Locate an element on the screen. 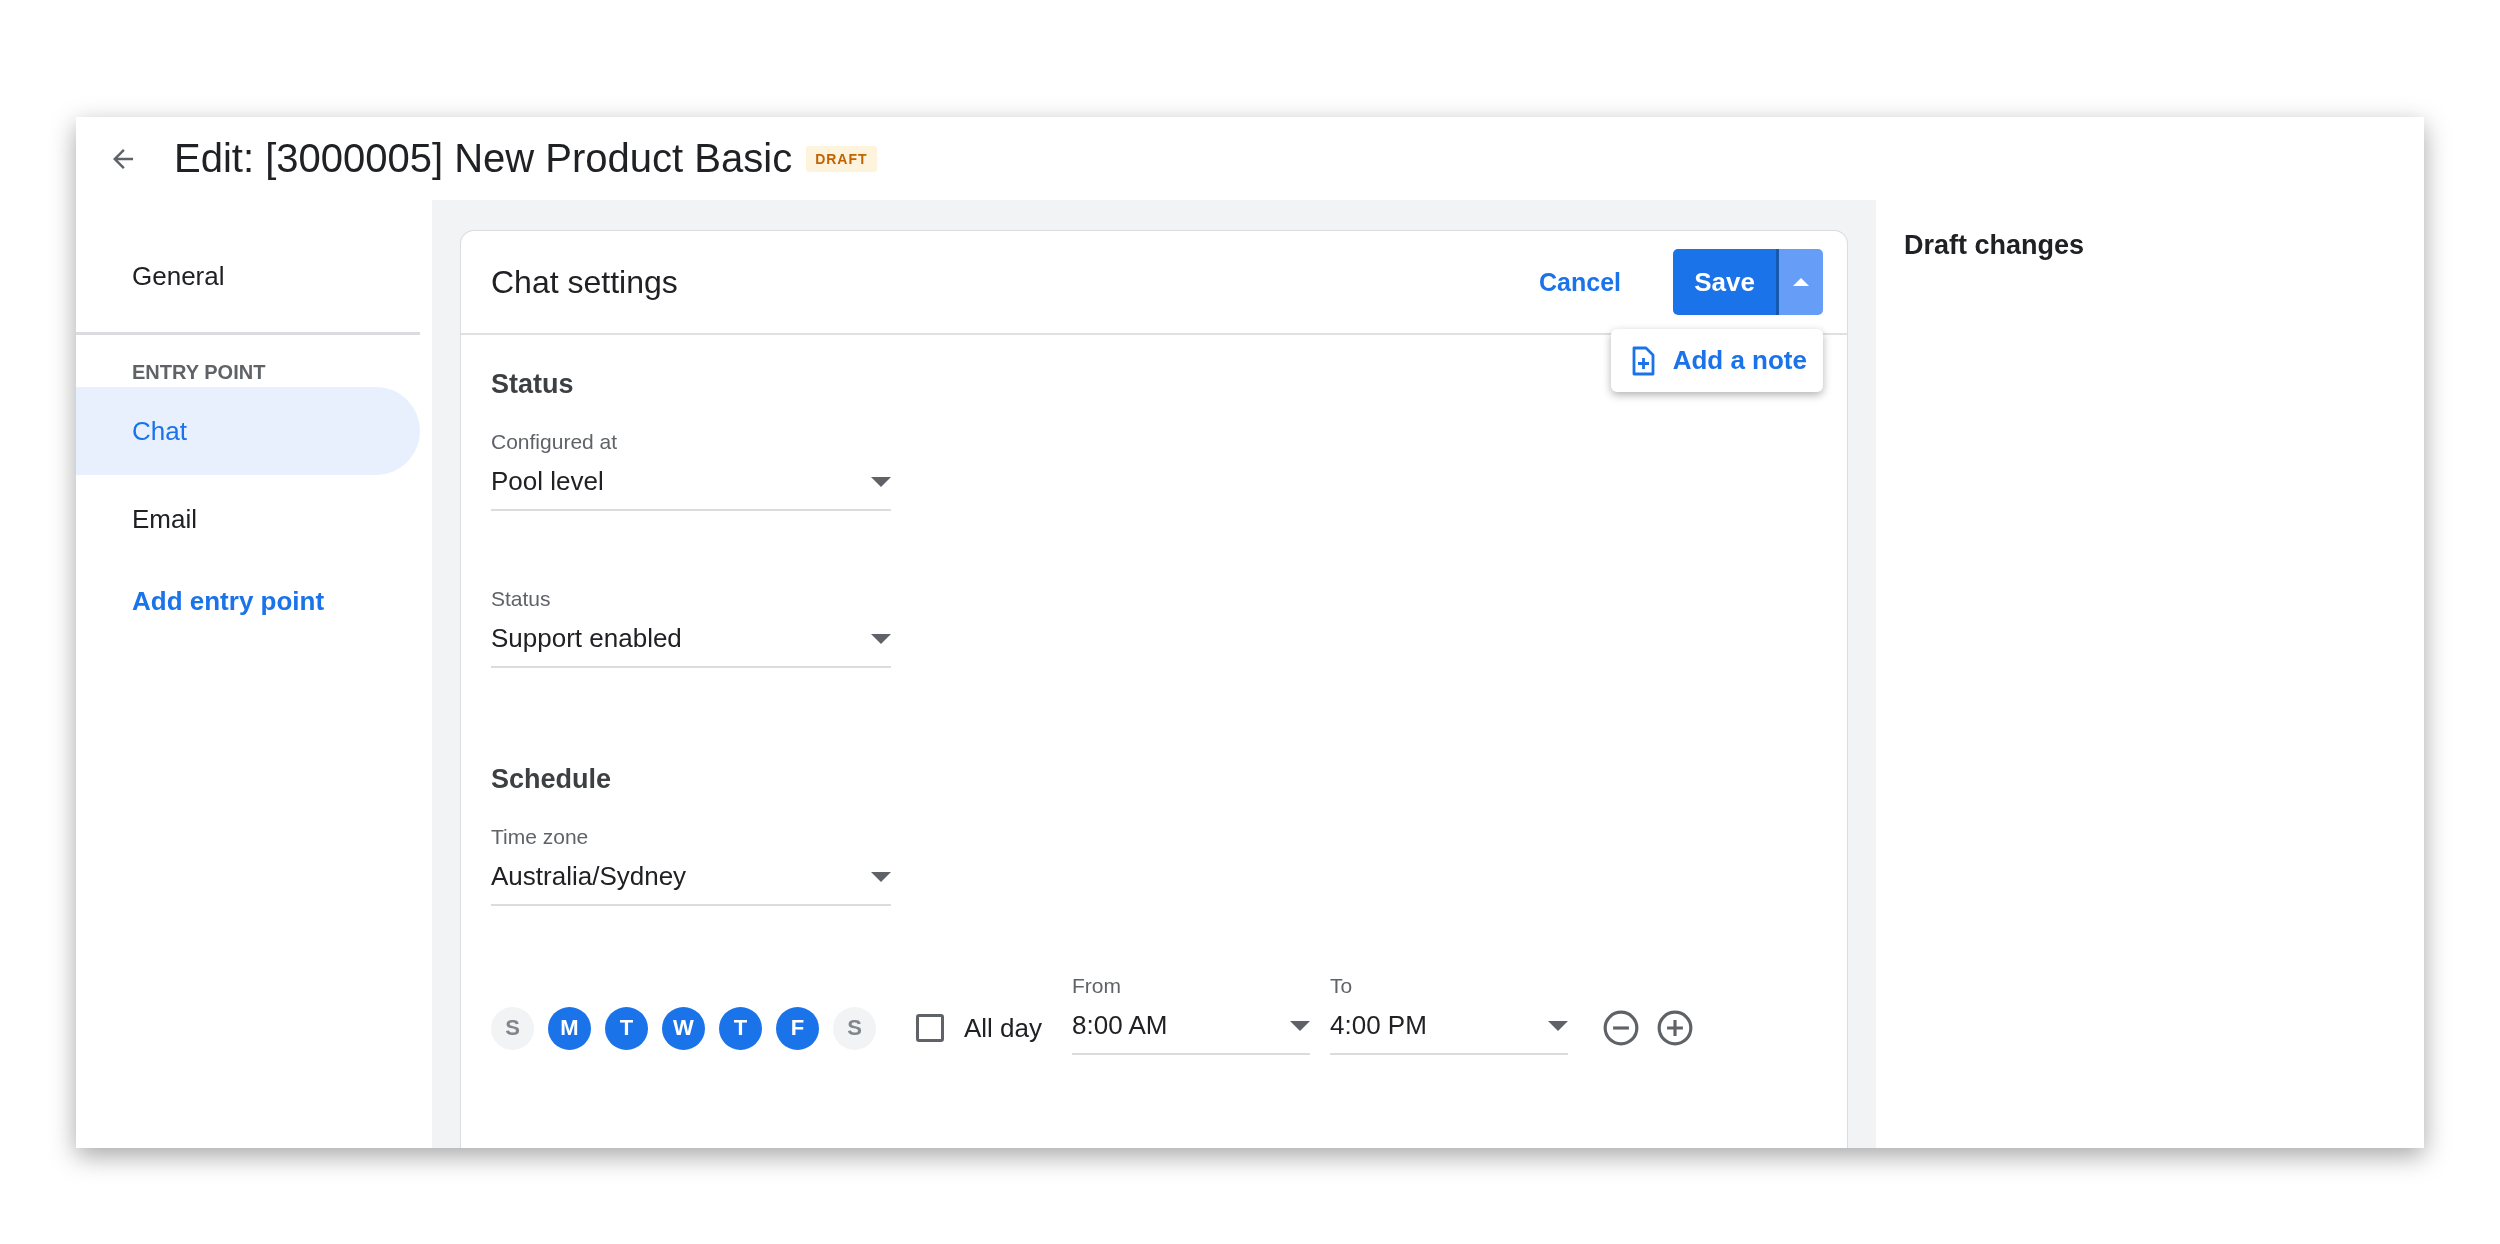 The width and height of the screenshot is (2500, 1244). field-label: To is located at coordinates (1342, 986).